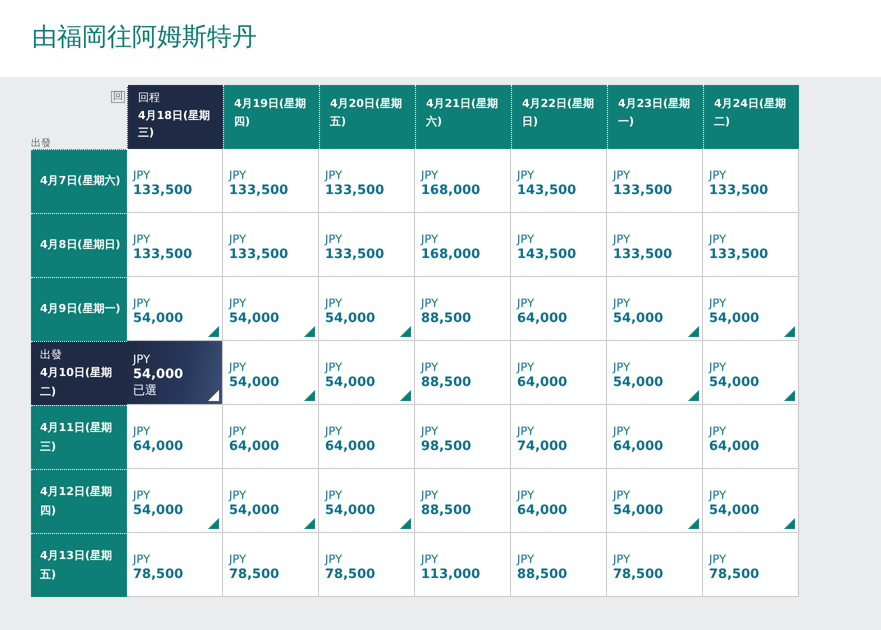 The height and width of the screenshot is (630, 881). What do you see at coordinates (446, 511) in the screenshot?
I see `fare-amount: 88,500` at bounding box center [446, 511].